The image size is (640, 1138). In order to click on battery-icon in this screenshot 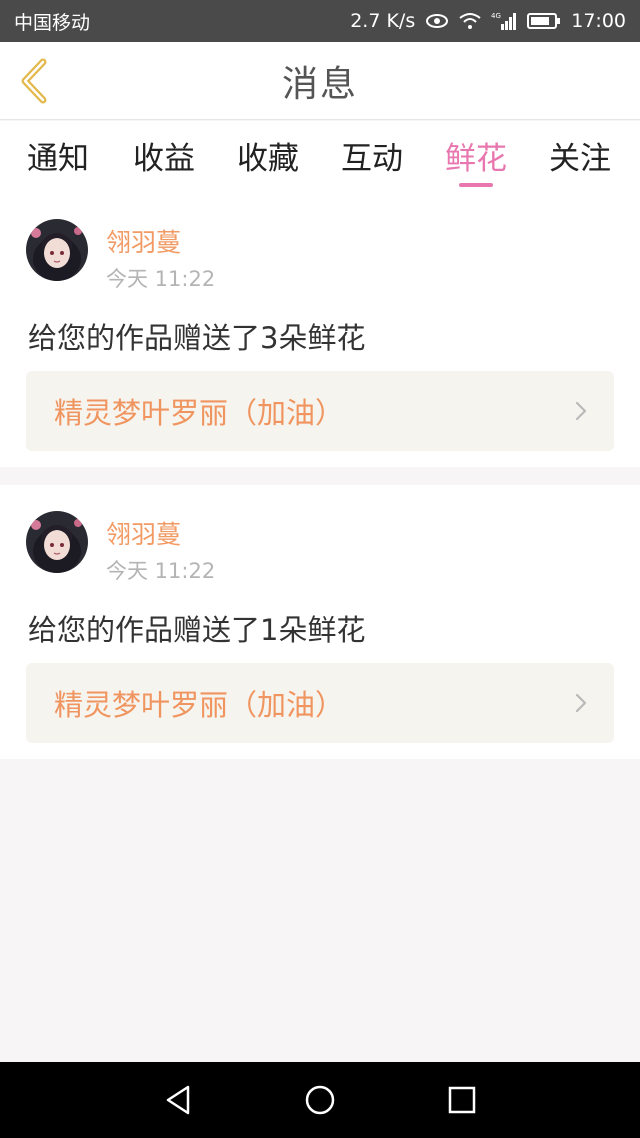, I will do `click(544, 21)`.